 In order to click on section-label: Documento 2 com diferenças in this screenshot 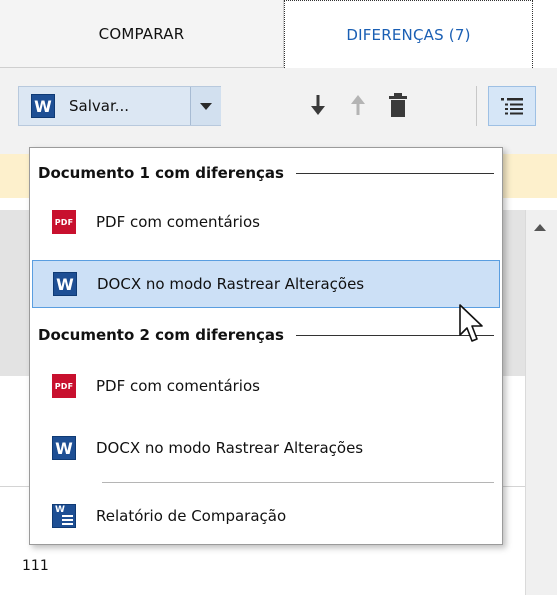, I will do `click(161, 335)`.